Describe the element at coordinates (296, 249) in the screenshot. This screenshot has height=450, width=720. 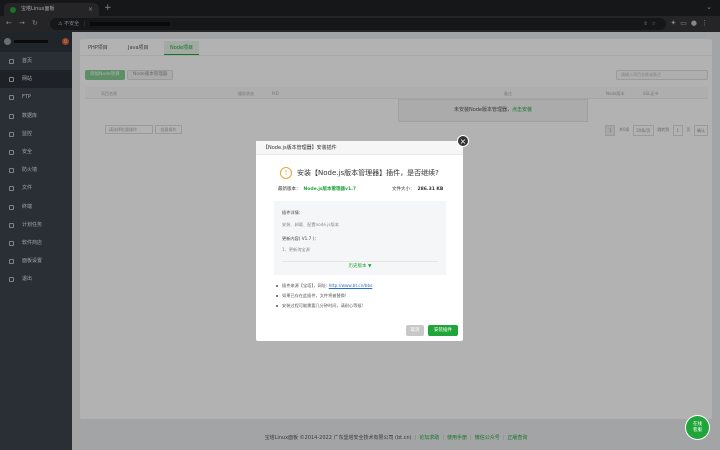
I see `update-text: 1、更新淘宝源` at that location.